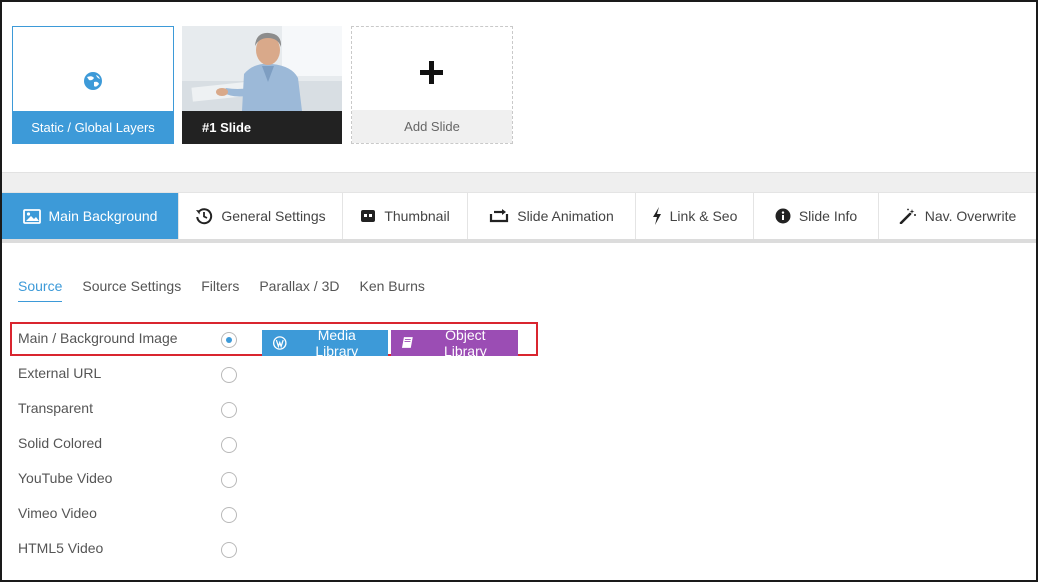  What do you see at coordinates (31, 216) in the screenshot?
I see `image-icon` at bounding box center [31, 216].